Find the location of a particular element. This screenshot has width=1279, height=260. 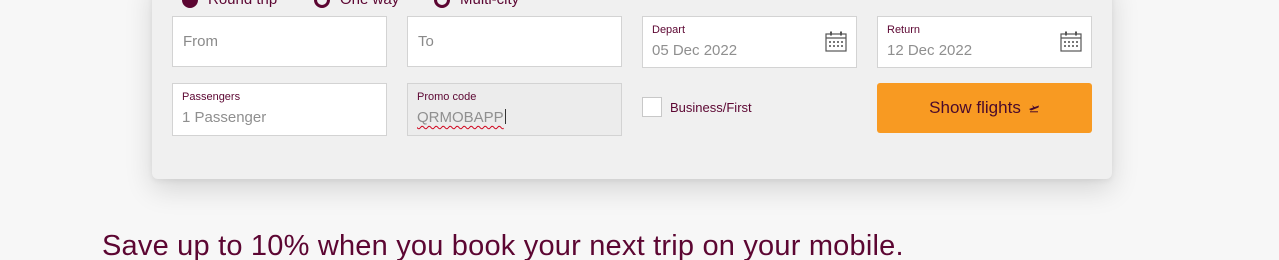

promo-code-value: QRMOBAPP is located at coordinates (460, 117).